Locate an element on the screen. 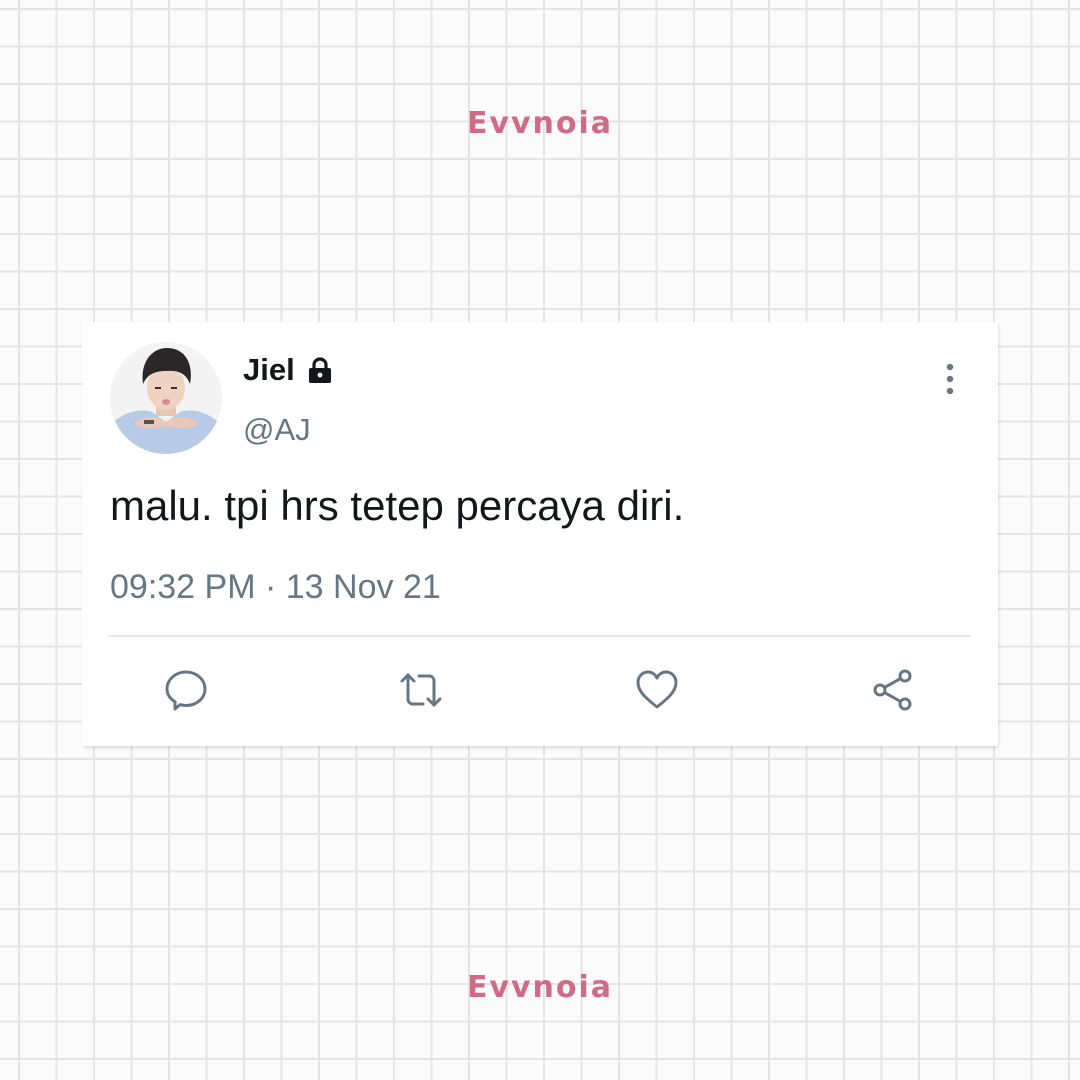  lock-icon is located at coordinates (320, 370).